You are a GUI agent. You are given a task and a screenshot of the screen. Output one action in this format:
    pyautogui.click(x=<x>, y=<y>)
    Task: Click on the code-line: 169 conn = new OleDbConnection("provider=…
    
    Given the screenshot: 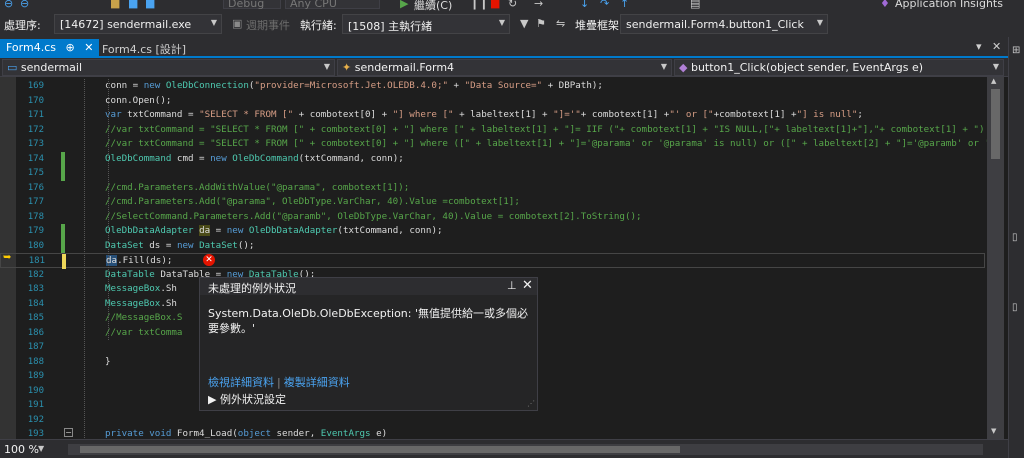 What is the action you would take?
    pyautogui.click(x=492, y=86)
    